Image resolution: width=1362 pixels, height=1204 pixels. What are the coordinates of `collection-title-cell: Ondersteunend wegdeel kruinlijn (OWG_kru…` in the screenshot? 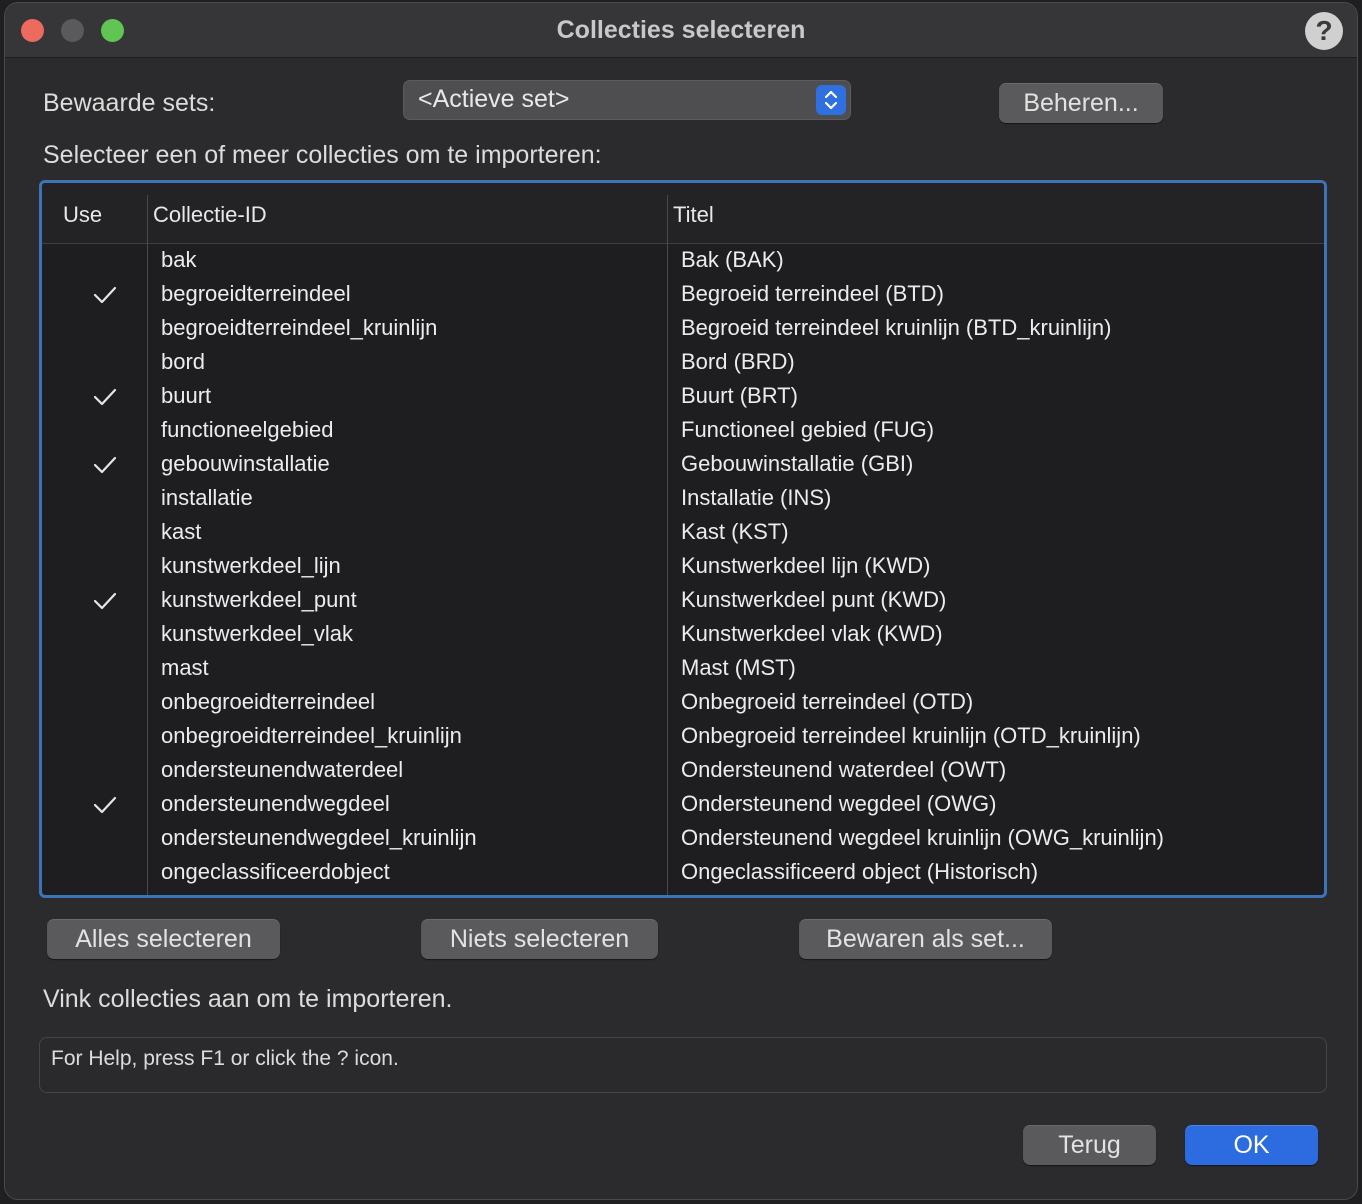 It's located at (923, 837).